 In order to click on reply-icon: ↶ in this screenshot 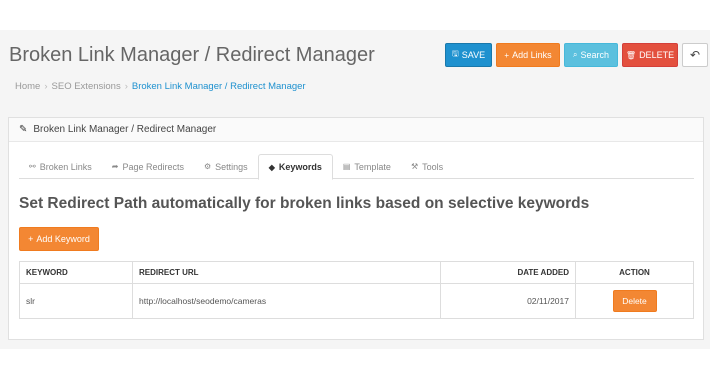, I will do `click(695, 55)`.